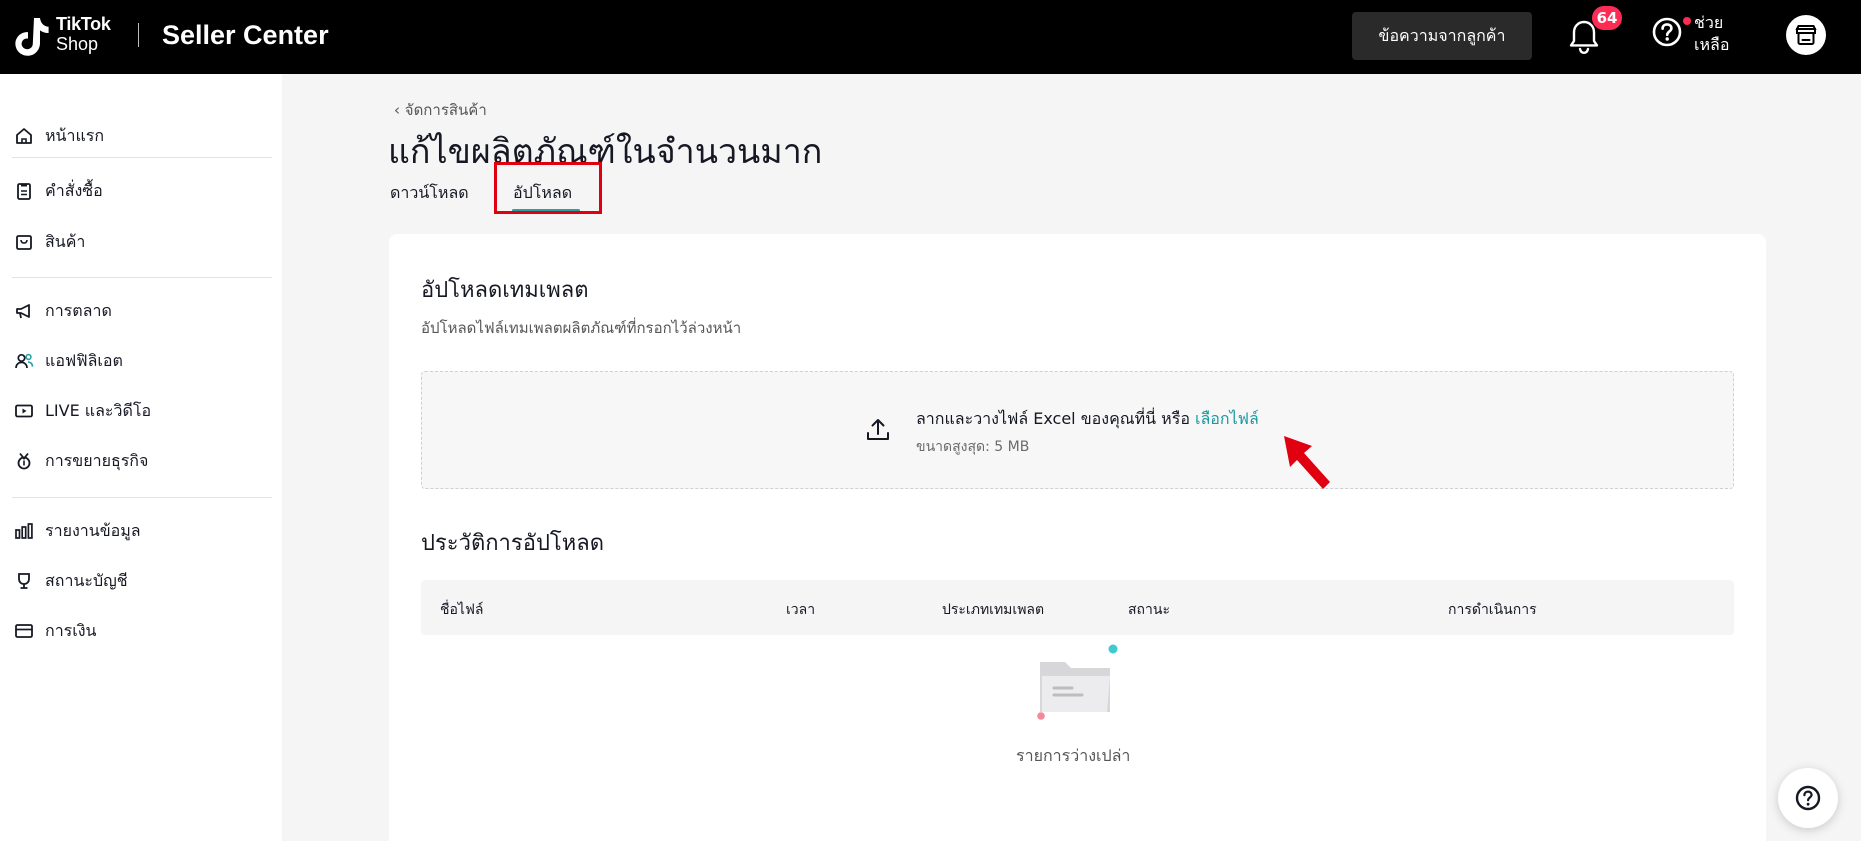 The width and height of the screenshot is (1861, 841). Describe the element at coordinates (71, 630) in the screenshot. I see `sidebar-item-label: การเงิน` at that location.